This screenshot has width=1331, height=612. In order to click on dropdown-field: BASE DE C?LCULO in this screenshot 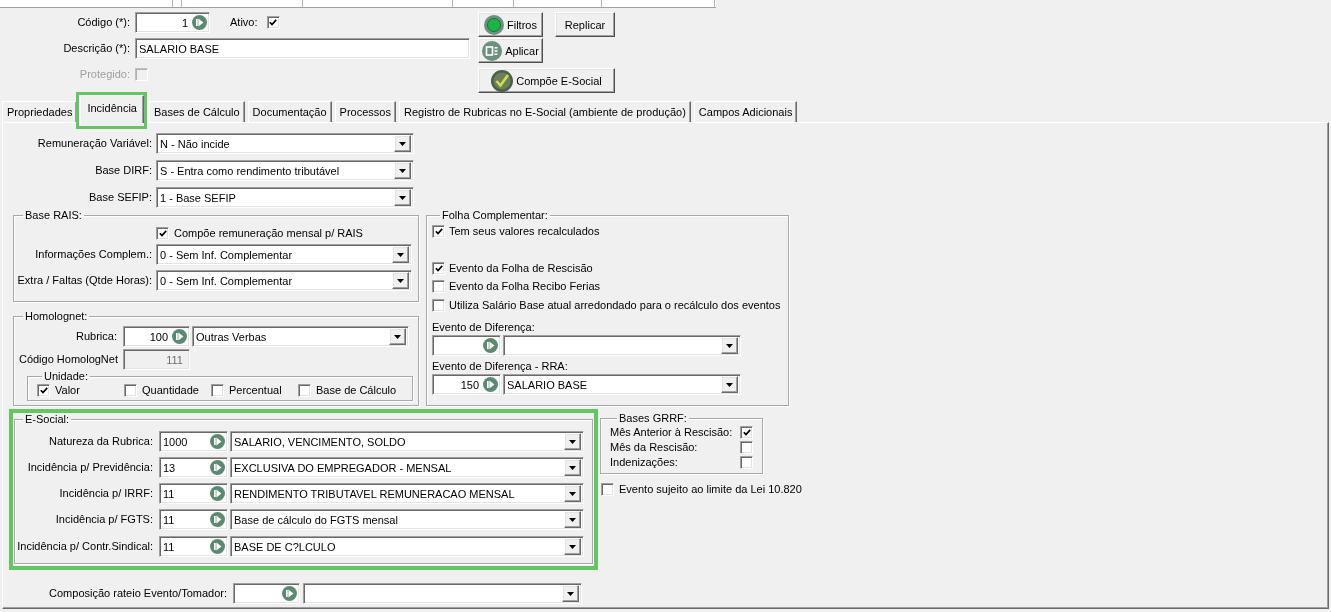, I will do `click(407, 546)`.